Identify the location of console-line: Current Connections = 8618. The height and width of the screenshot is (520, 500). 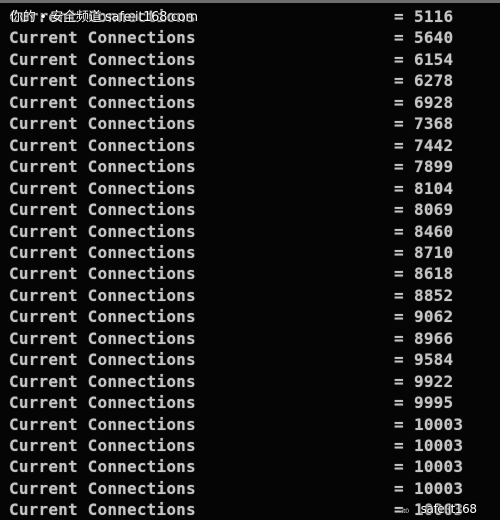
(250, 274).